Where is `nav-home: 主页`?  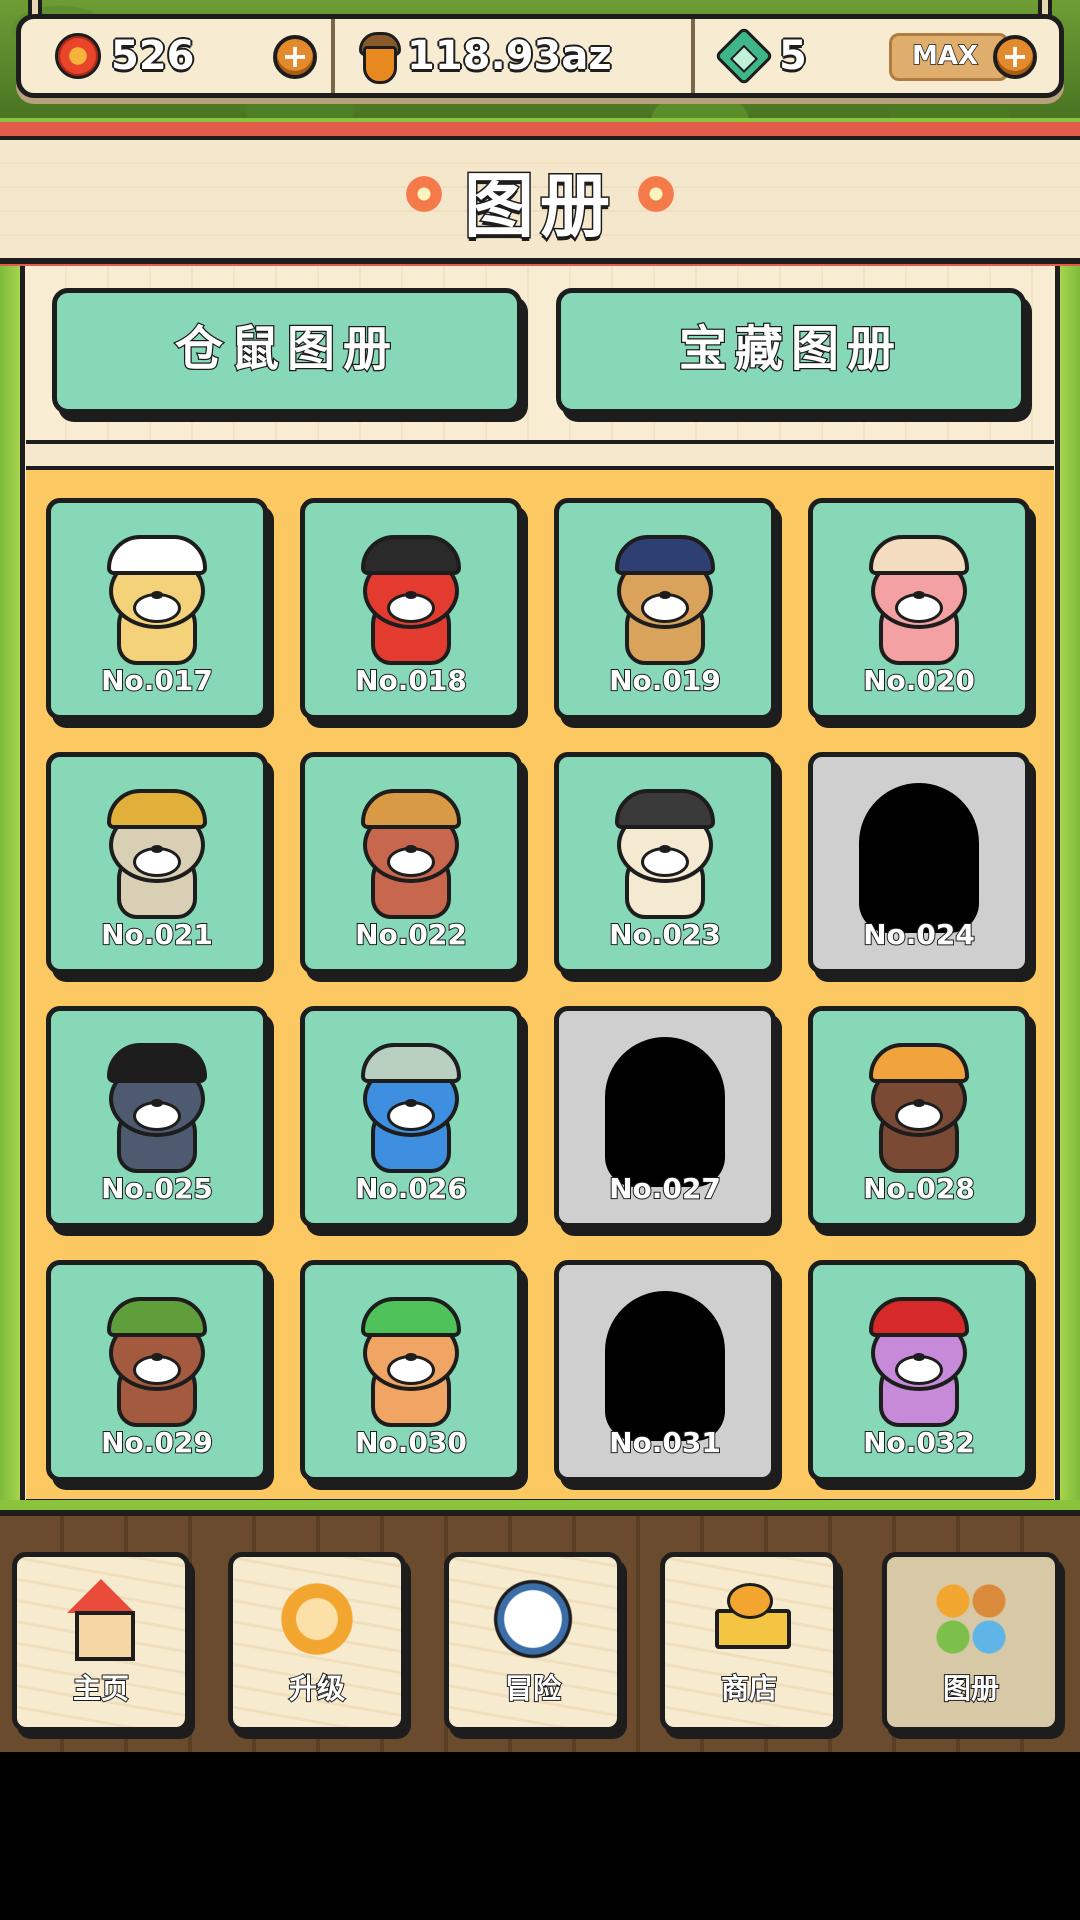
nav-home: 主页 is located at coordinates (101, 1642).